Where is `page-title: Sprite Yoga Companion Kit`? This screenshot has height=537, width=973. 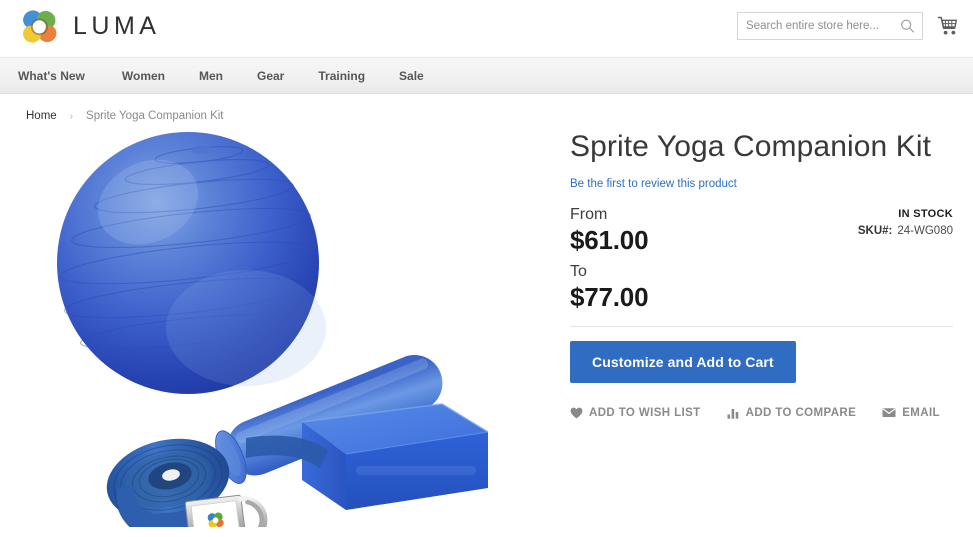 page-title: Sprite Yoga Companion Kit is located at coordinates (751, 146).